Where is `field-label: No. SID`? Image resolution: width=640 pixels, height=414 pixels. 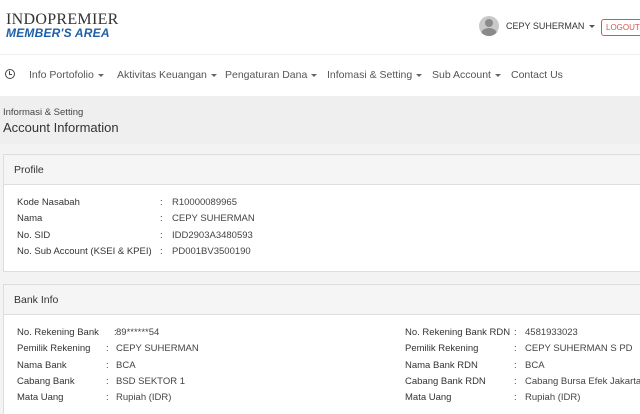
field-label: No. SID is located at coordinates (34, 235).